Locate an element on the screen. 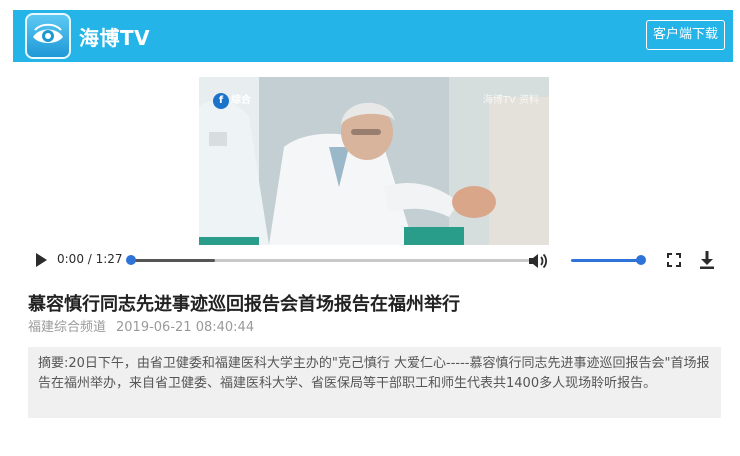 This screenshot has width=740, height=456. player-controls: 0:00 / 1:27 is located at coordinates (373, 261).